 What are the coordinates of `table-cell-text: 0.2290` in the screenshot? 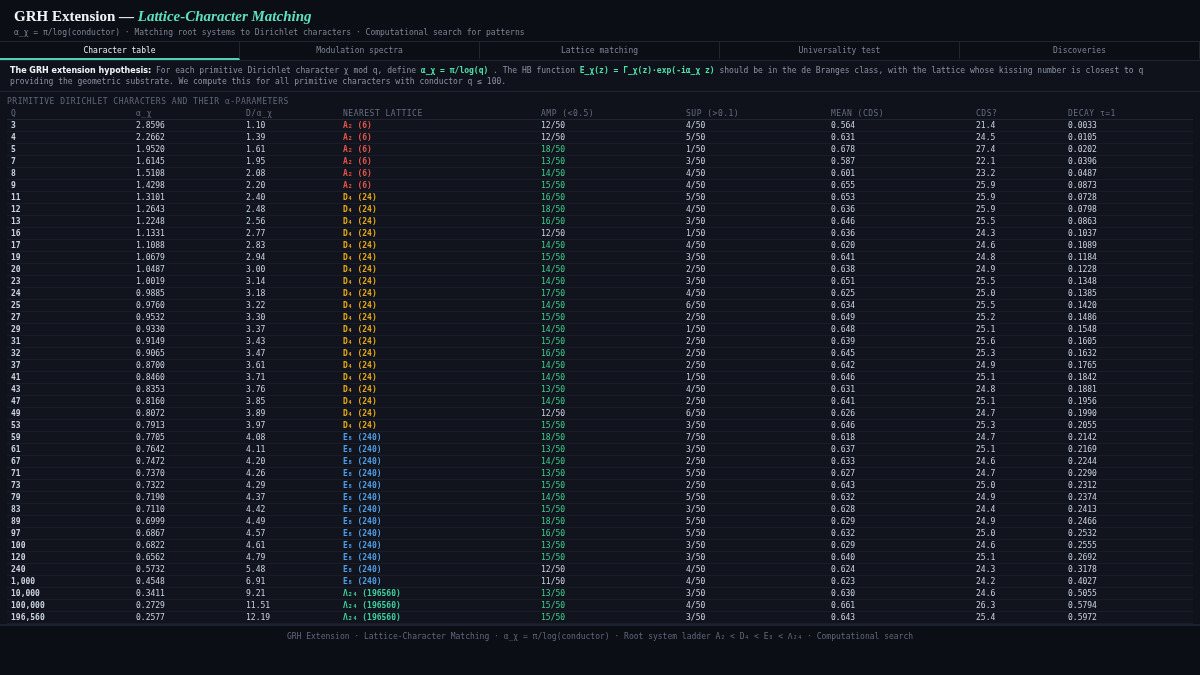 It's located at (1082, 473).